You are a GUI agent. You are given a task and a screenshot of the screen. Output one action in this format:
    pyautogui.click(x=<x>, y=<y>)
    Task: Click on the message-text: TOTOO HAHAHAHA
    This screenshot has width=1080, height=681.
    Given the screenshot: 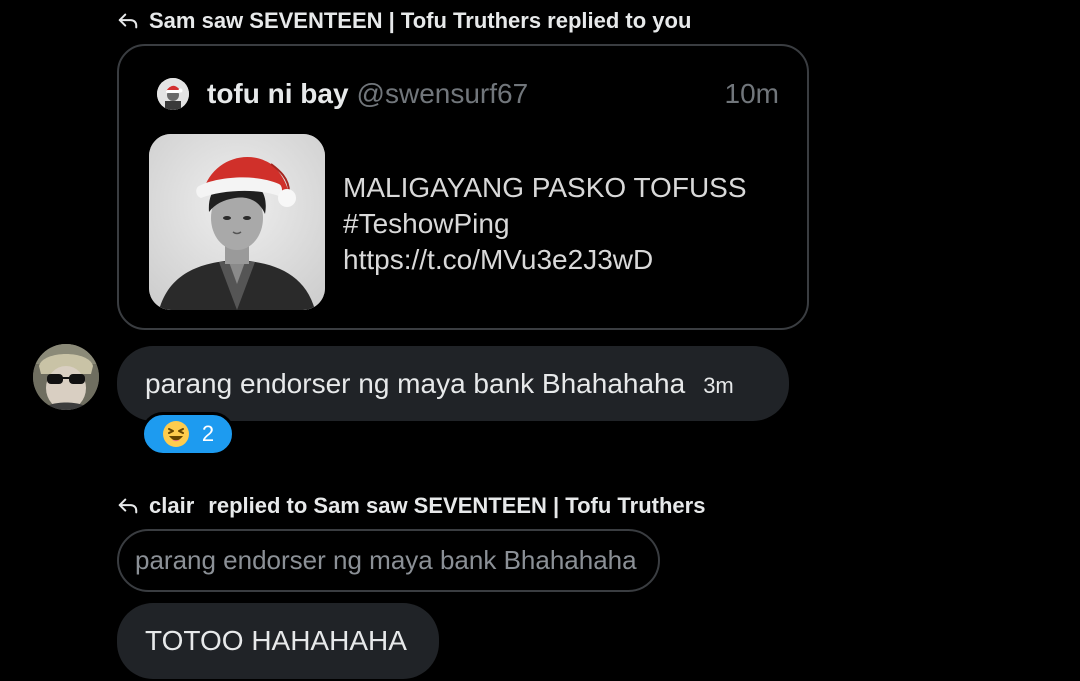 What is the action you would take?
    pyautogui.click(x=276, y=640)
    